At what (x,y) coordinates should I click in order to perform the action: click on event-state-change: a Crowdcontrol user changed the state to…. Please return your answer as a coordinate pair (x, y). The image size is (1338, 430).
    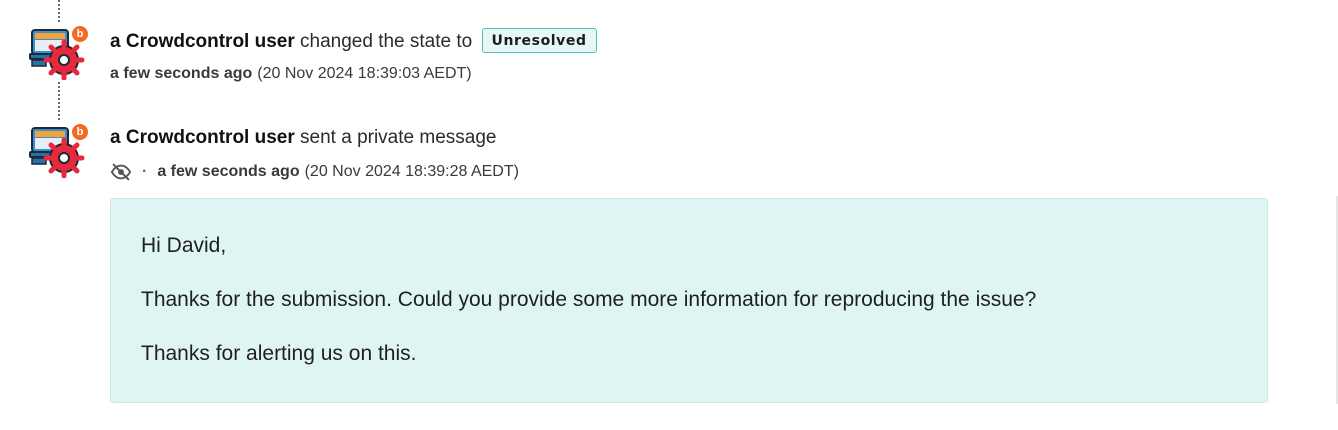
    Looking at the image, I should click on (353, 41).